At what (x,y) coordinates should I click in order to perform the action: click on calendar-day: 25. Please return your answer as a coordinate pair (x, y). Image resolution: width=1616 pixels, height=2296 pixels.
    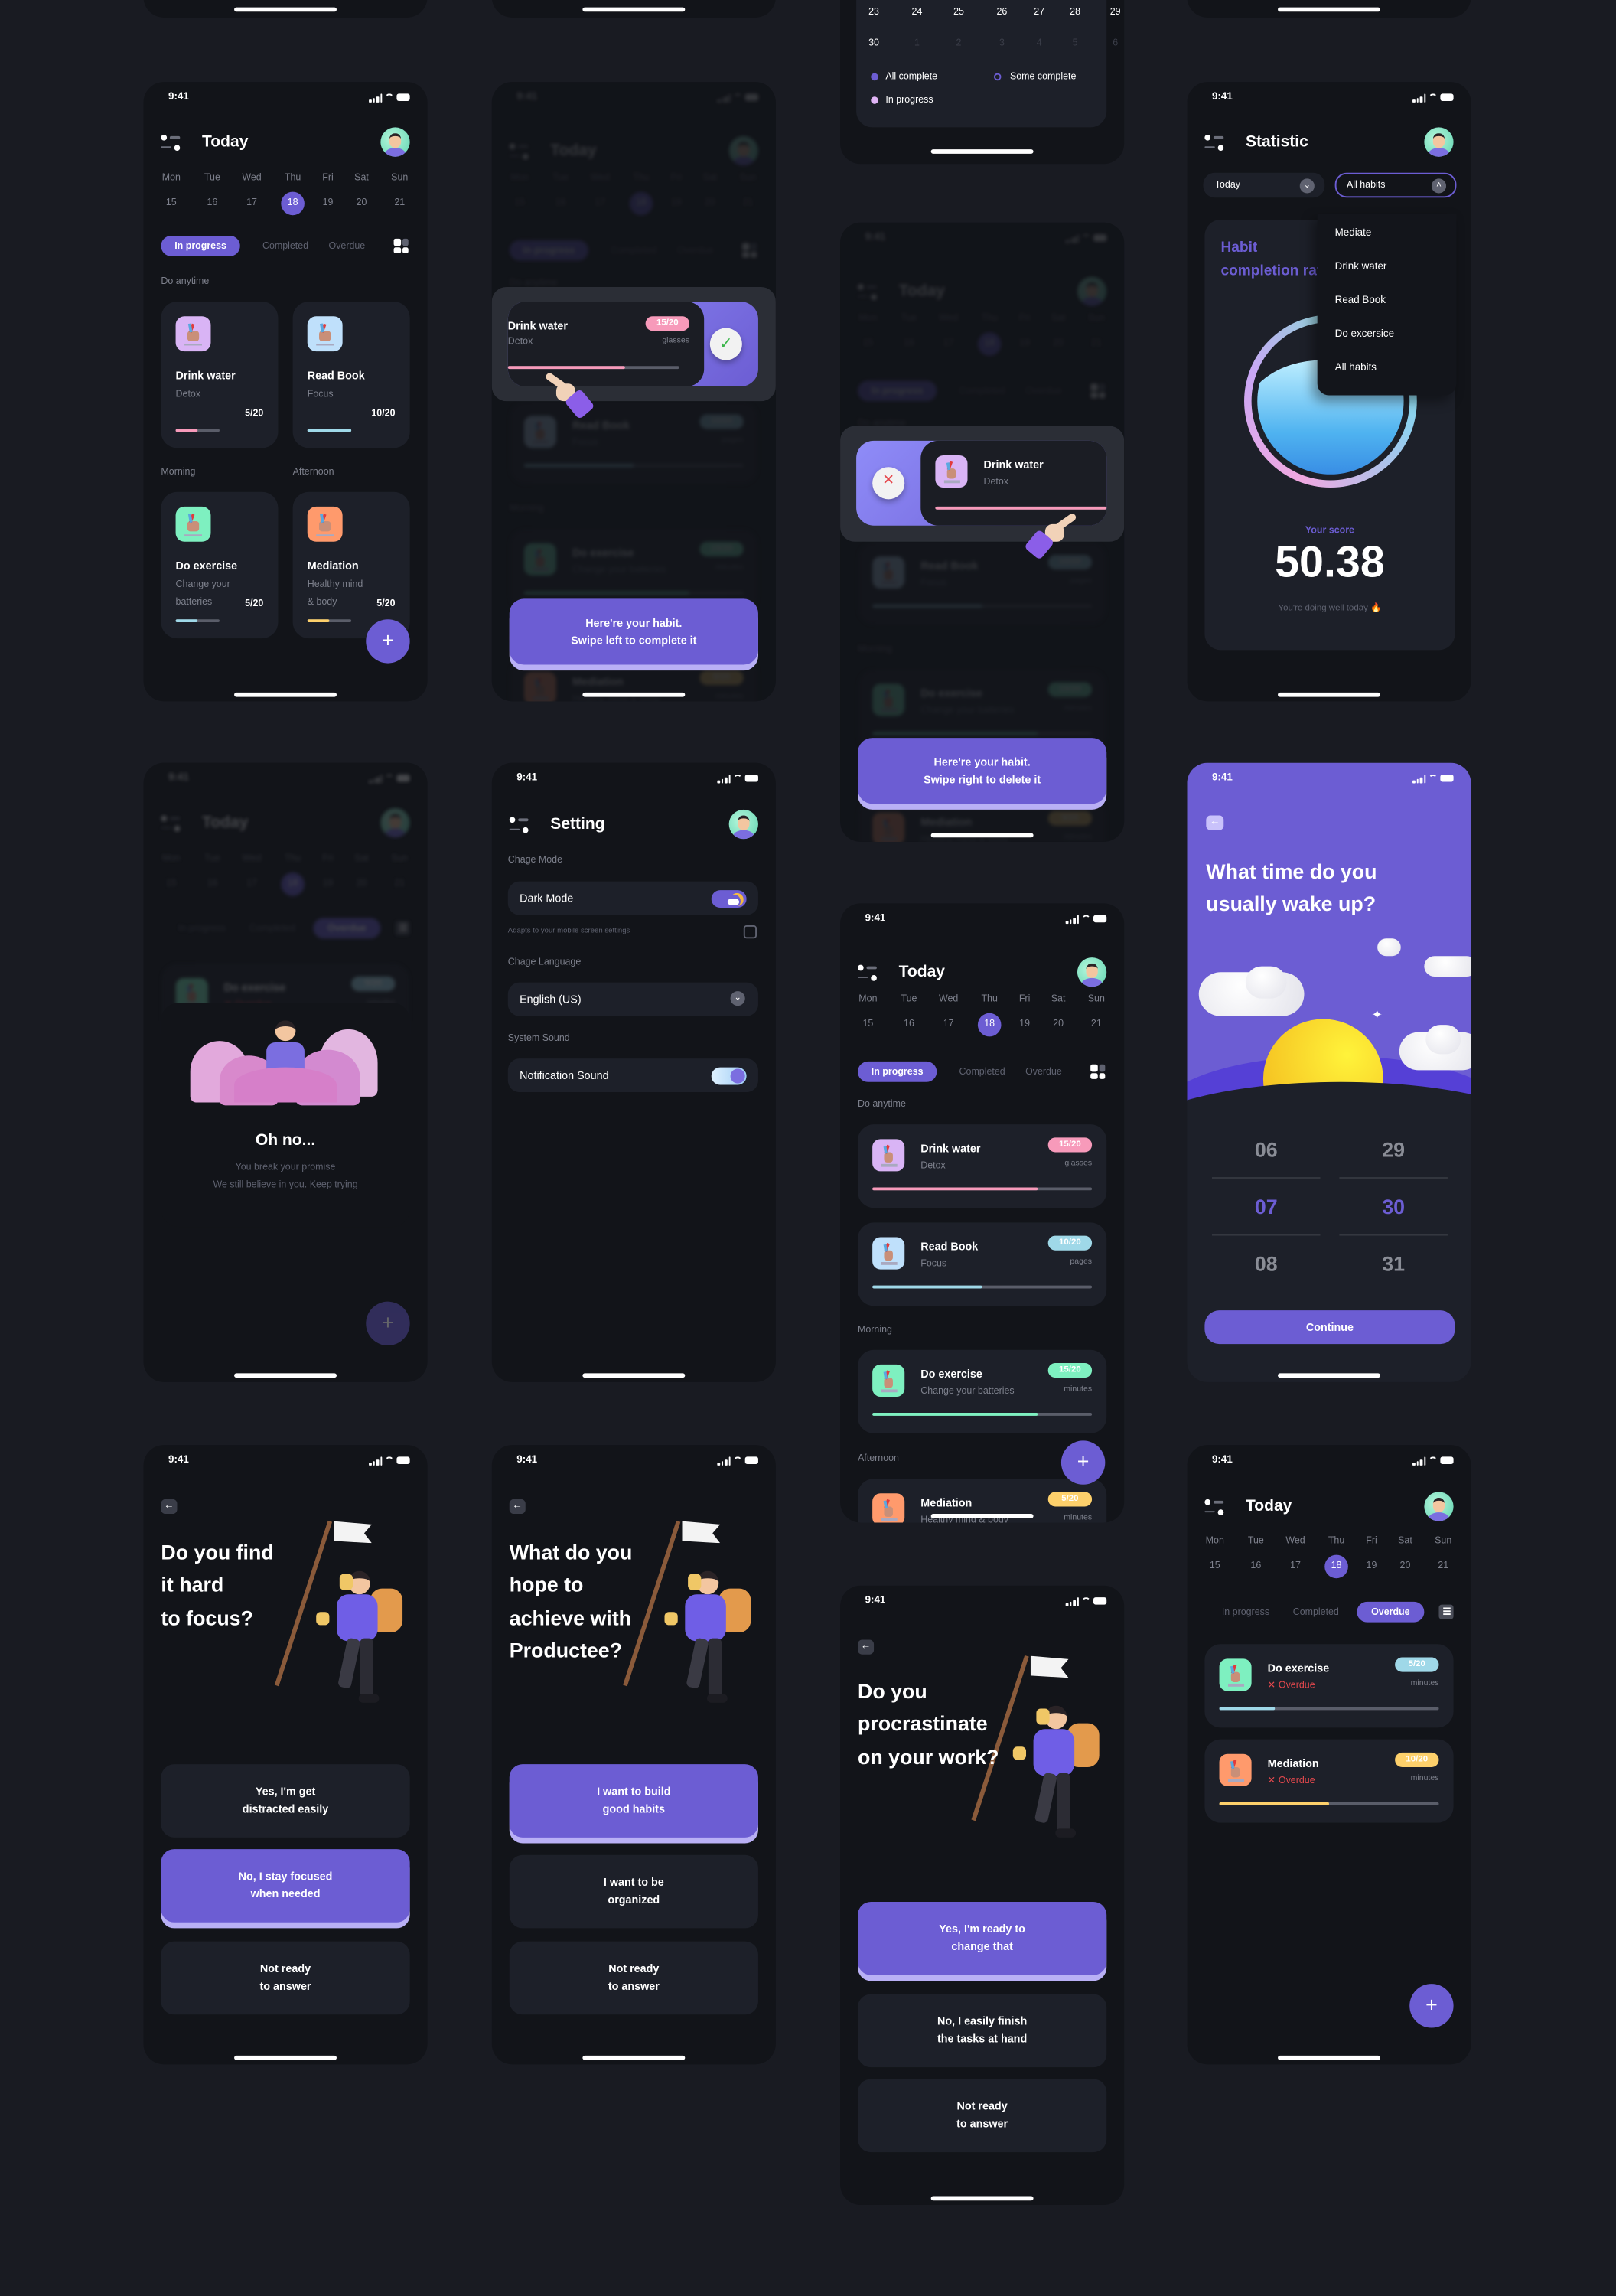
    Looking at the image, I should click on (958, 13).